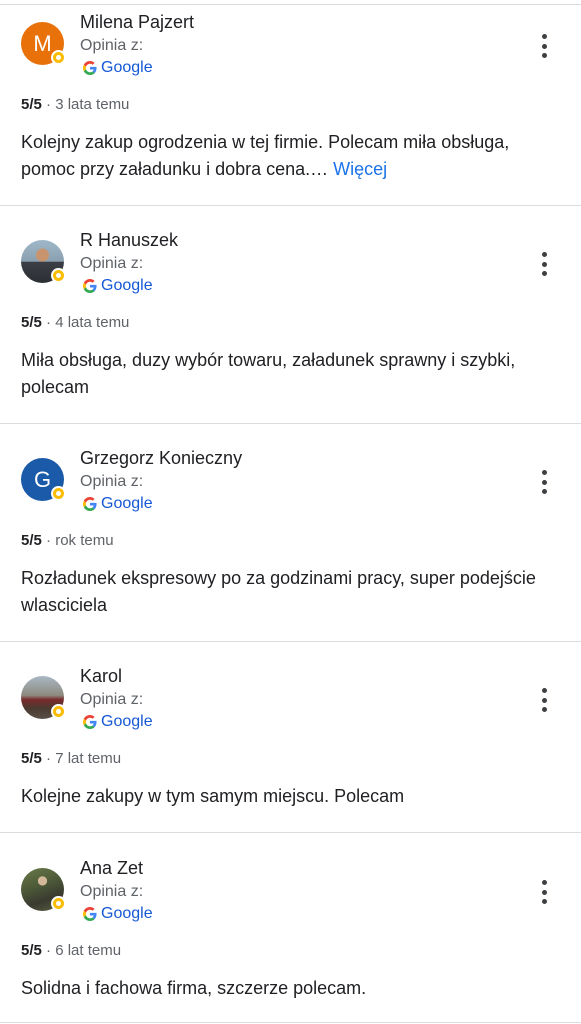 This screenshot has width=581, height=1024. I want to click on review-time: · 4 lata temu, so click(88, 322).